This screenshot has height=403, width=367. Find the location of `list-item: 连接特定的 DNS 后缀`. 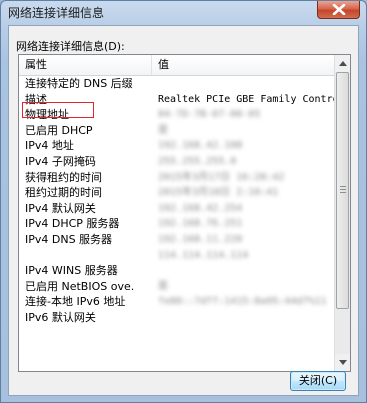

list-item: 连接特定的 DNS 后缀 is located at coordinates (177, 84).